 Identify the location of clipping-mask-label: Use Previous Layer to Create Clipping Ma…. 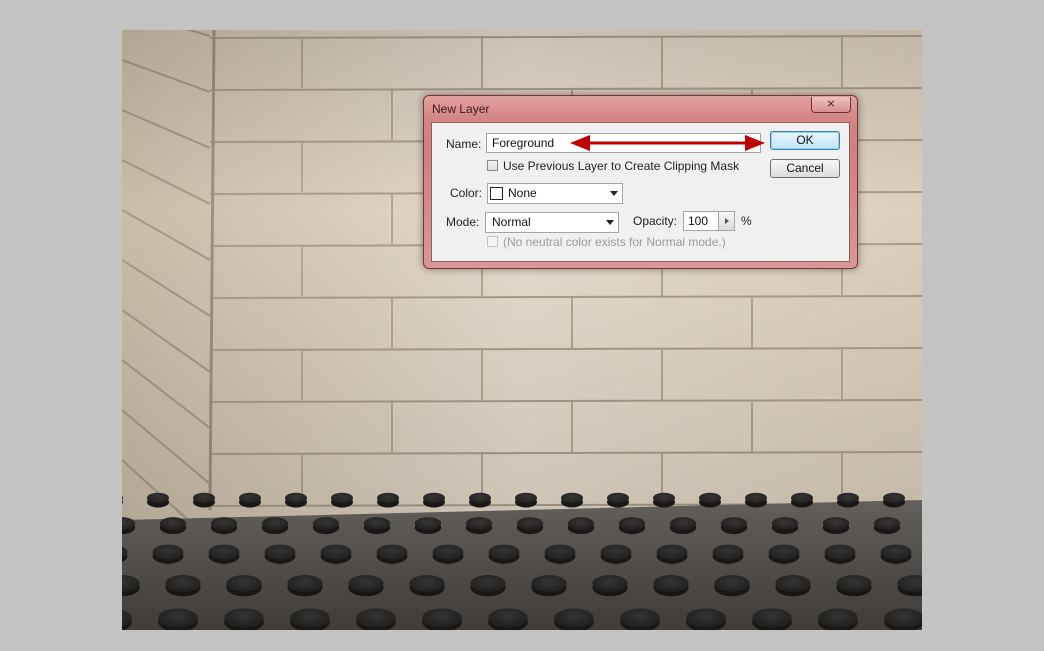
(621, 166).